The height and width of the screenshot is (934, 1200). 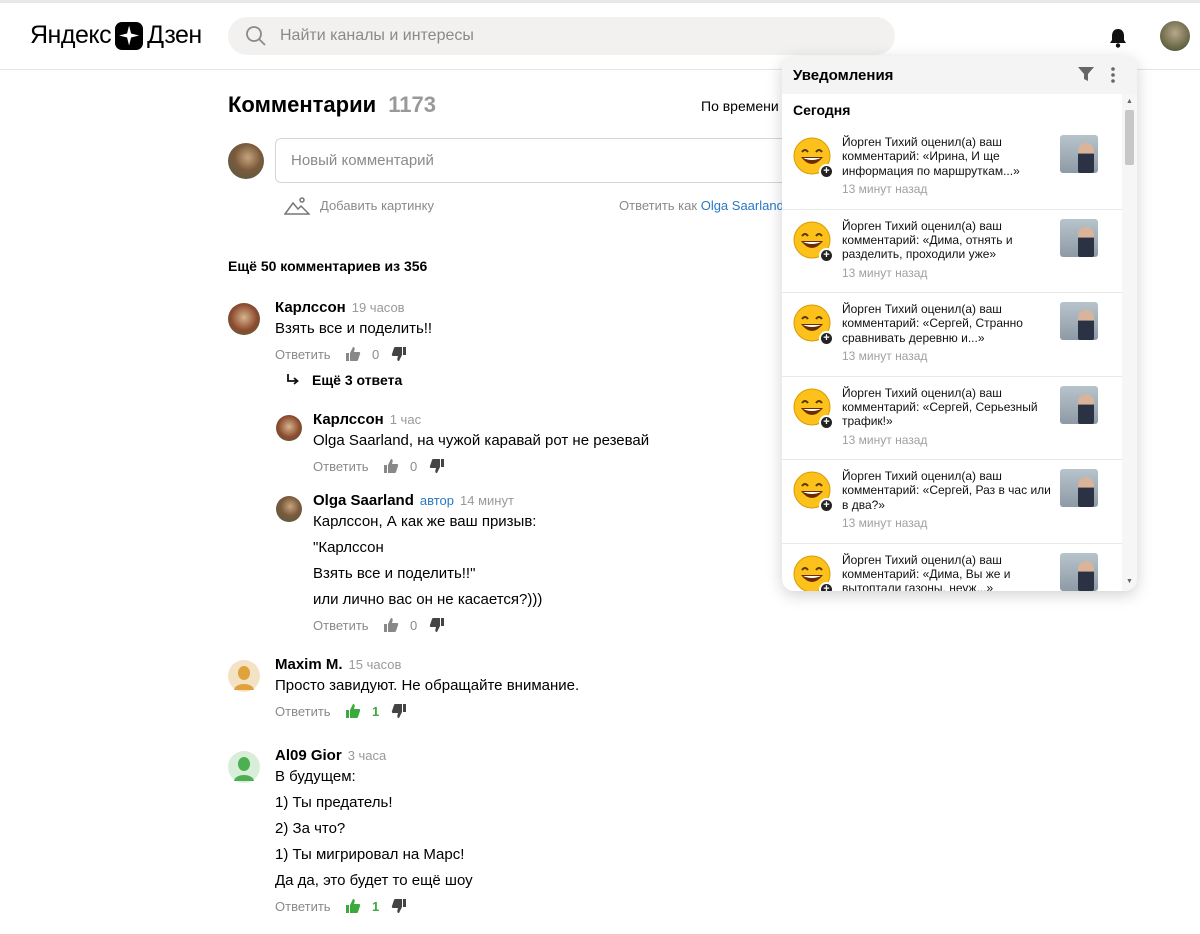 I want to click on comment-time: 3 часа, so click(x=367, y=755).